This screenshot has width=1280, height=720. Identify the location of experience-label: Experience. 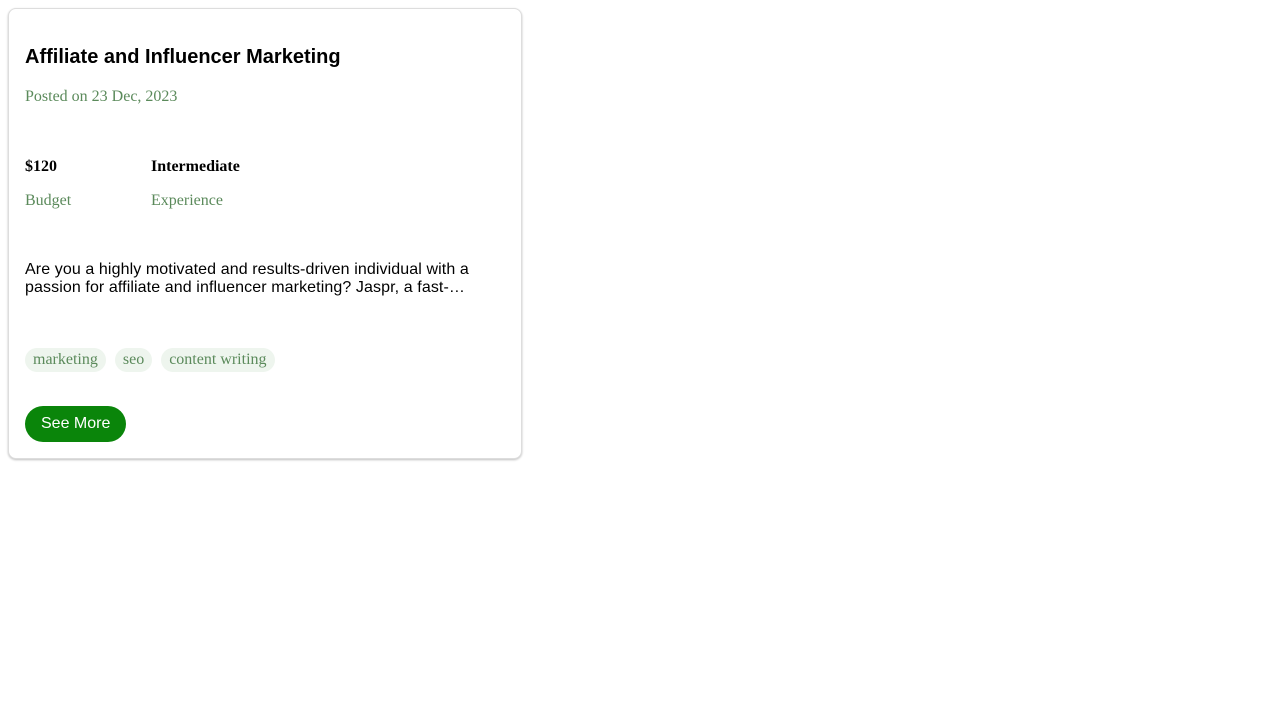
(187, 200).